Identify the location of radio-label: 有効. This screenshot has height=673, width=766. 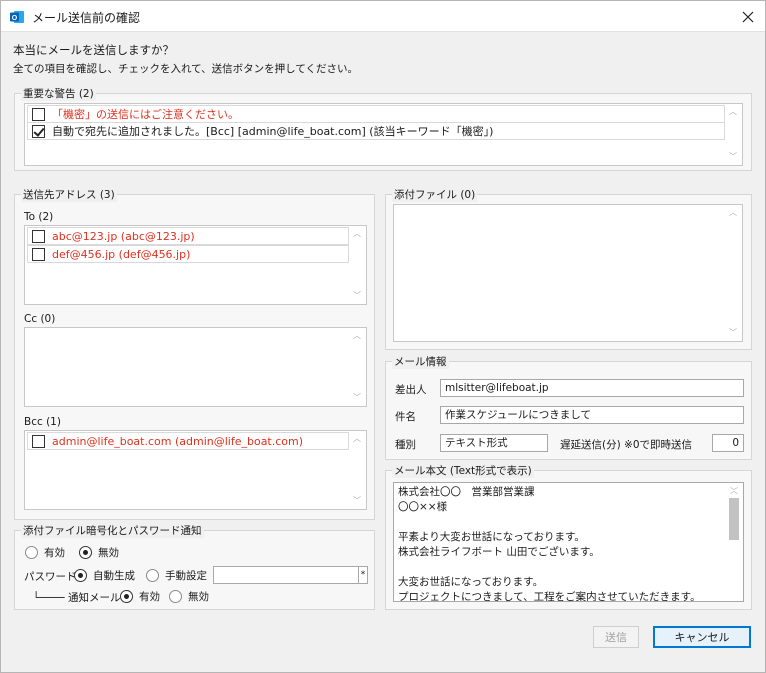
(149, 597).